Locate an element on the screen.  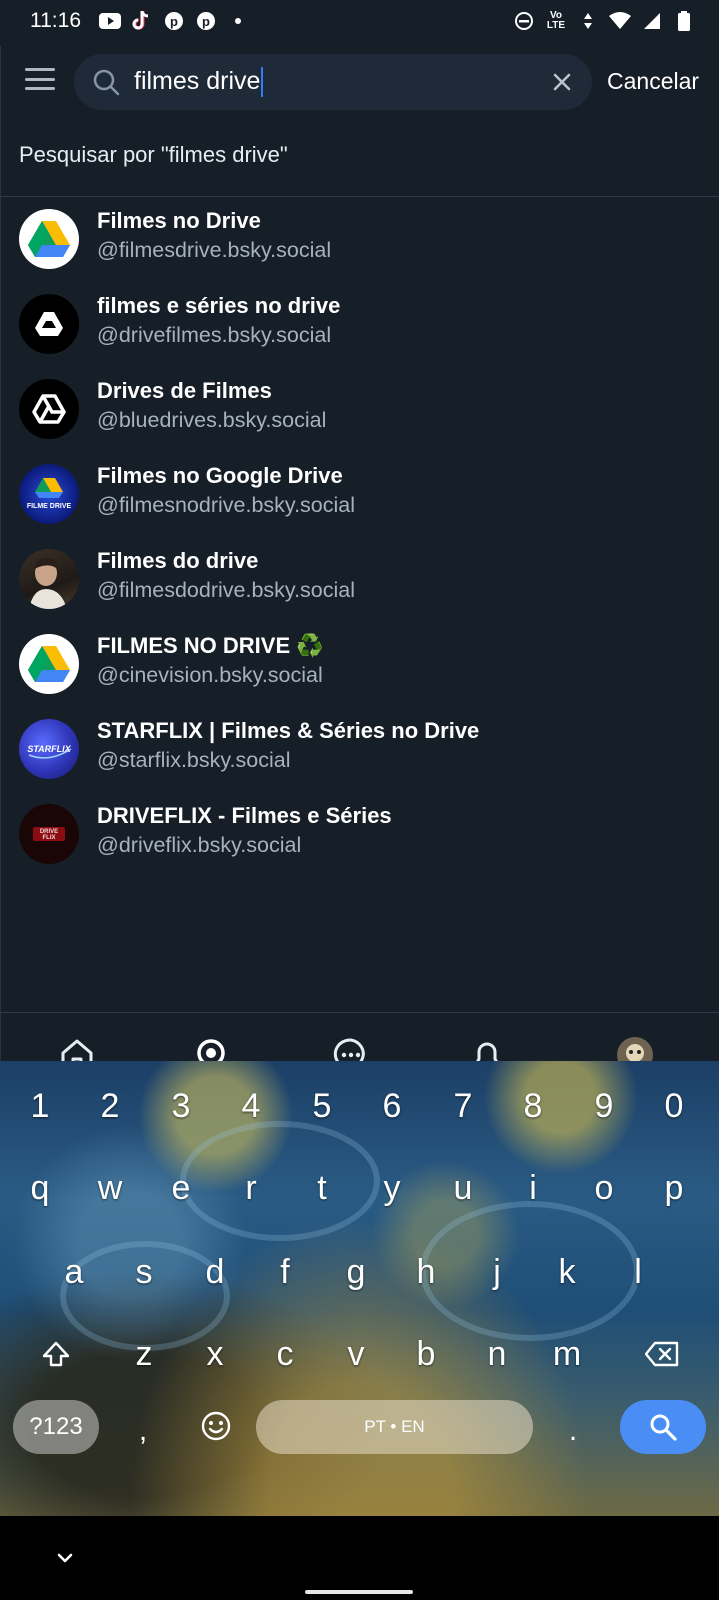
space-key: PT • EN is located at coordinates (394, 1427).